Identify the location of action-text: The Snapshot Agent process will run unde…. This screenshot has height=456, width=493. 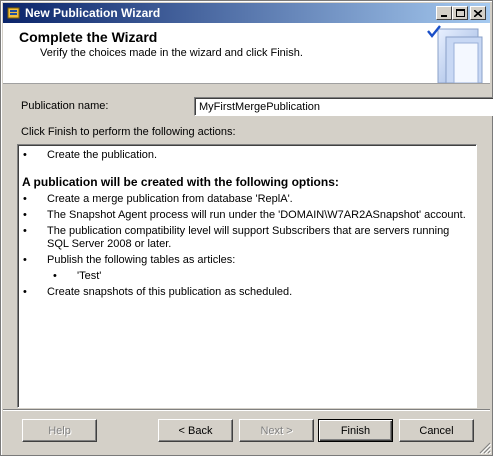
(256, 215).